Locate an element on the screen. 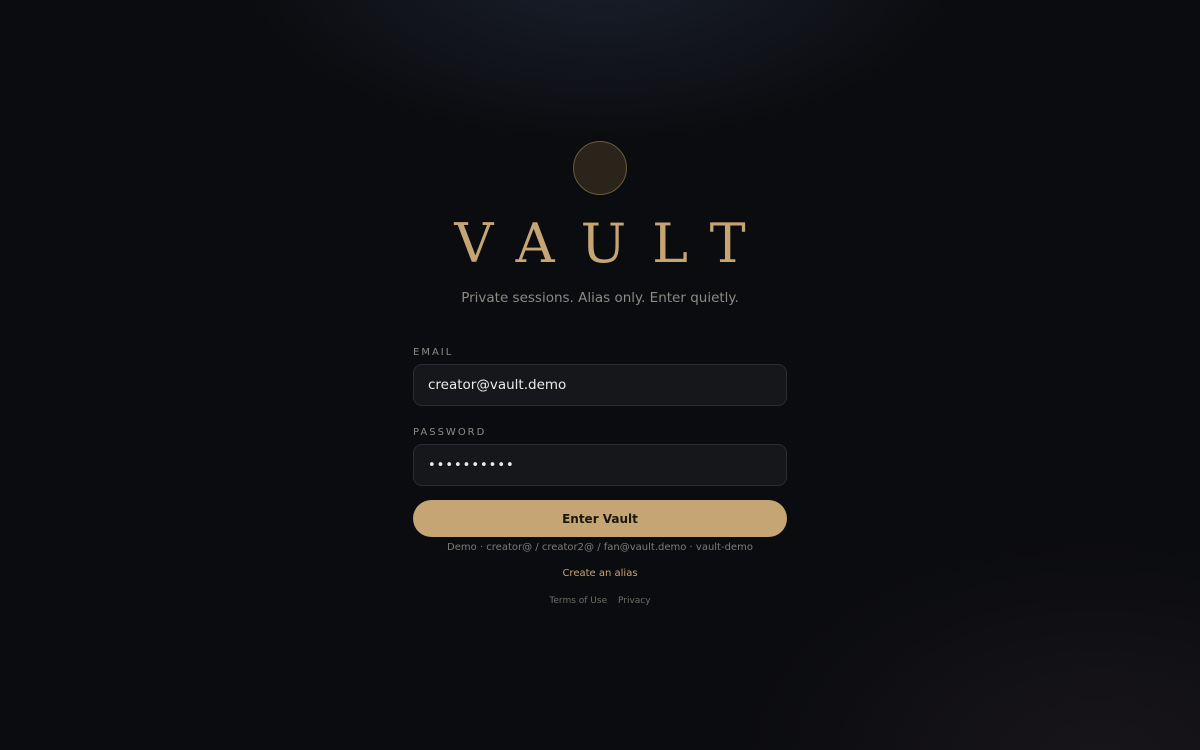 This screenshot has height=750, width=1200. footer-links: Terms of Use Privacy is located at coordinates (600, 601).